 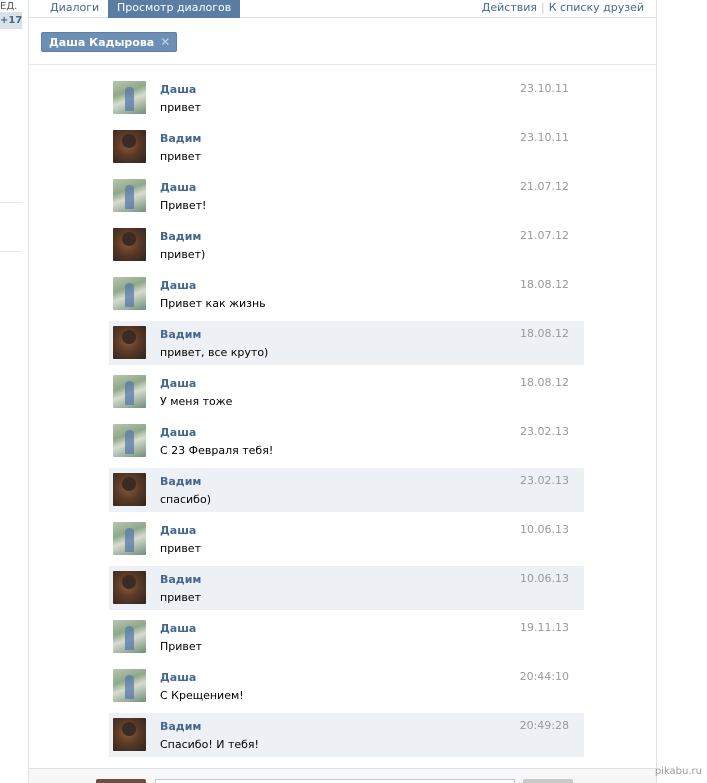 I want to click on close-icon: ✕, so click(x=165, y=42).